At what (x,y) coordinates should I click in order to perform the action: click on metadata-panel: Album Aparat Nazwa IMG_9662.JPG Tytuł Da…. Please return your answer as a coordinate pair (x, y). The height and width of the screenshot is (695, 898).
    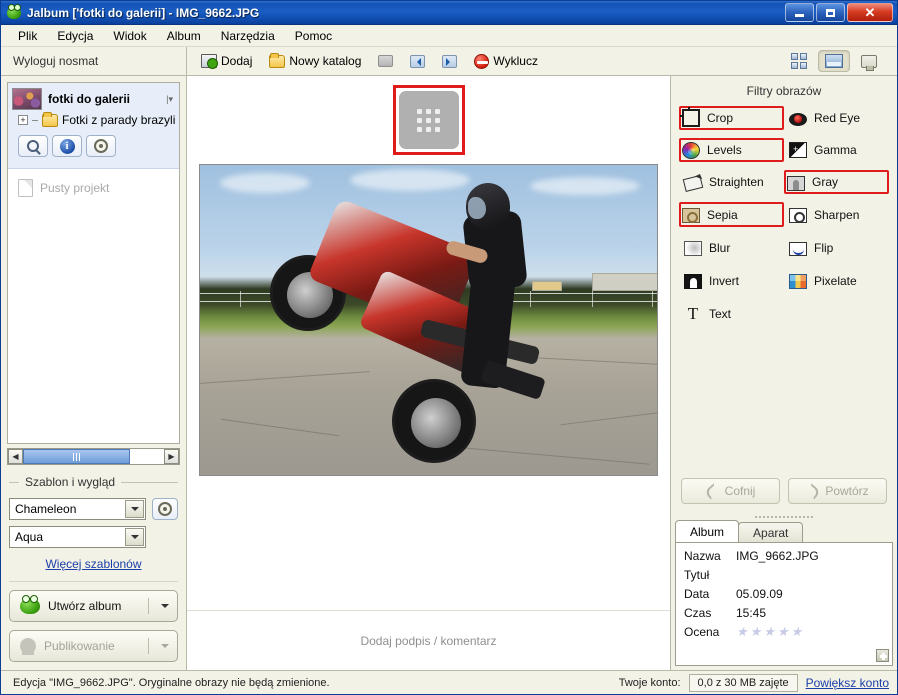
    Looking at the image, I should click on (784, 593).